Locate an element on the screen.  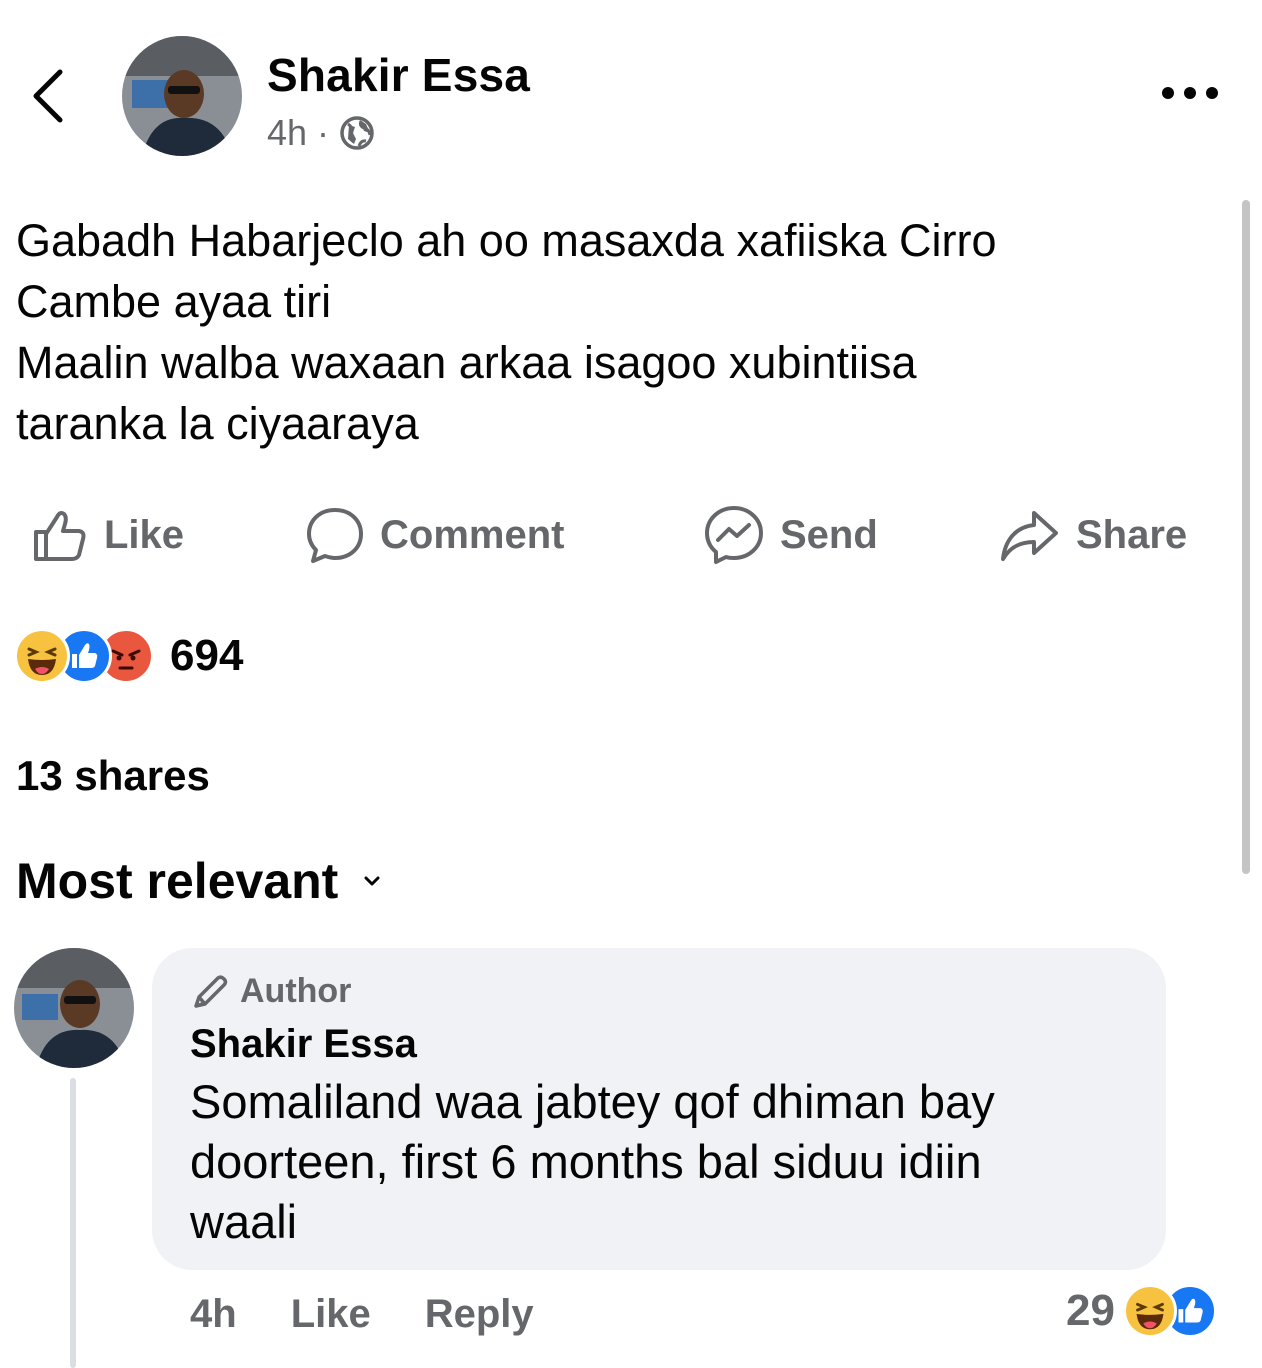
post-meta: 4h · is located at coordinates (321, 133).